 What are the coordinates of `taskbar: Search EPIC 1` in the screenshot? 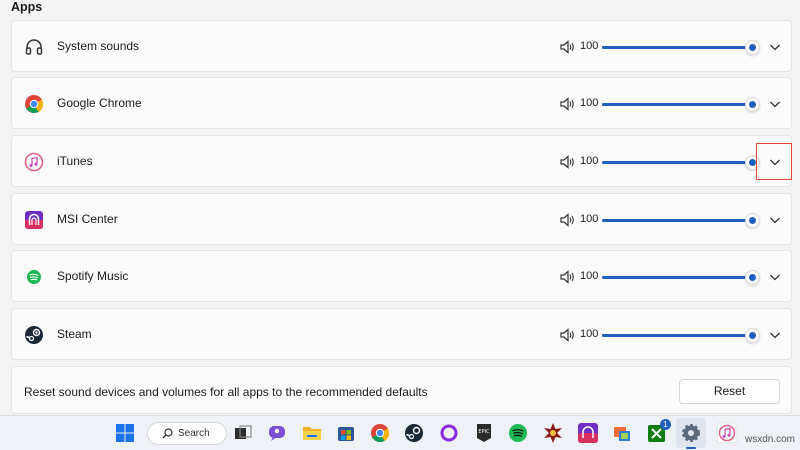 It's located at (400, 432).